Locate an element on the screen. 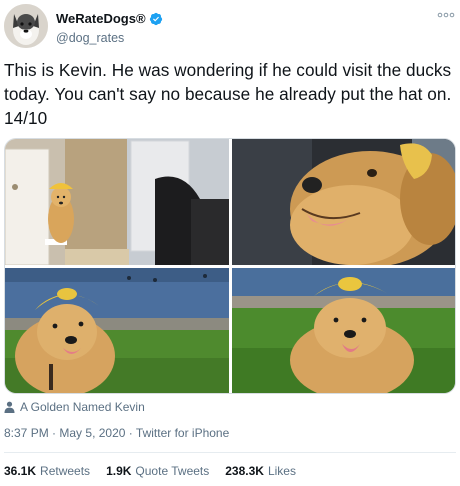 The image size is (460, 486). dog-car-image is located at coordinates (343, 202).